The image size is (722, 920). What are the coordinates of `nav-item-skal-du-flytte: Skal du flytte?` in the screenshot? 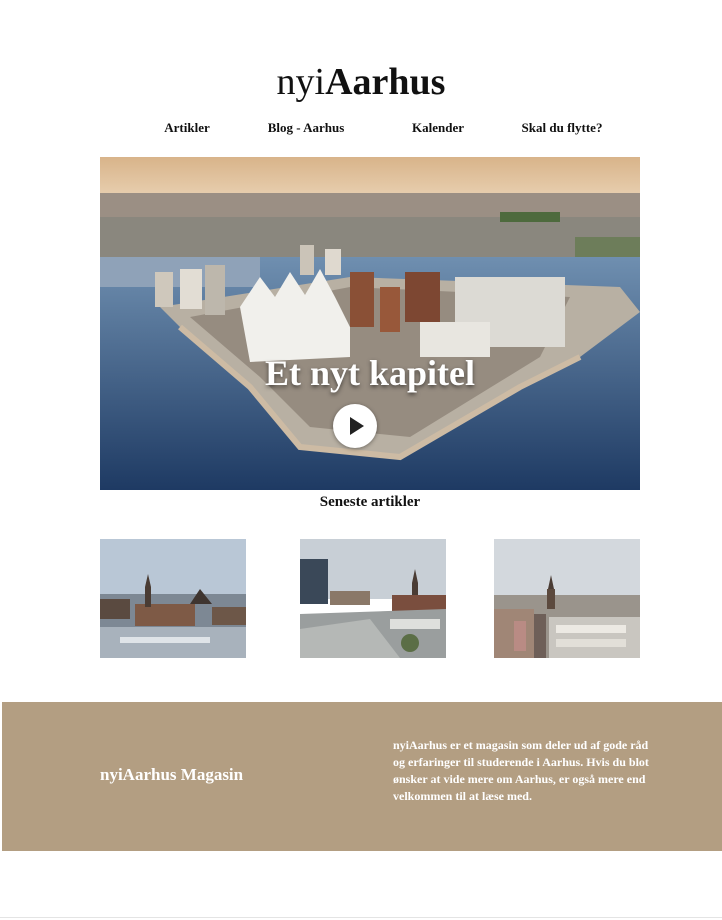 It's located at (562, 128).